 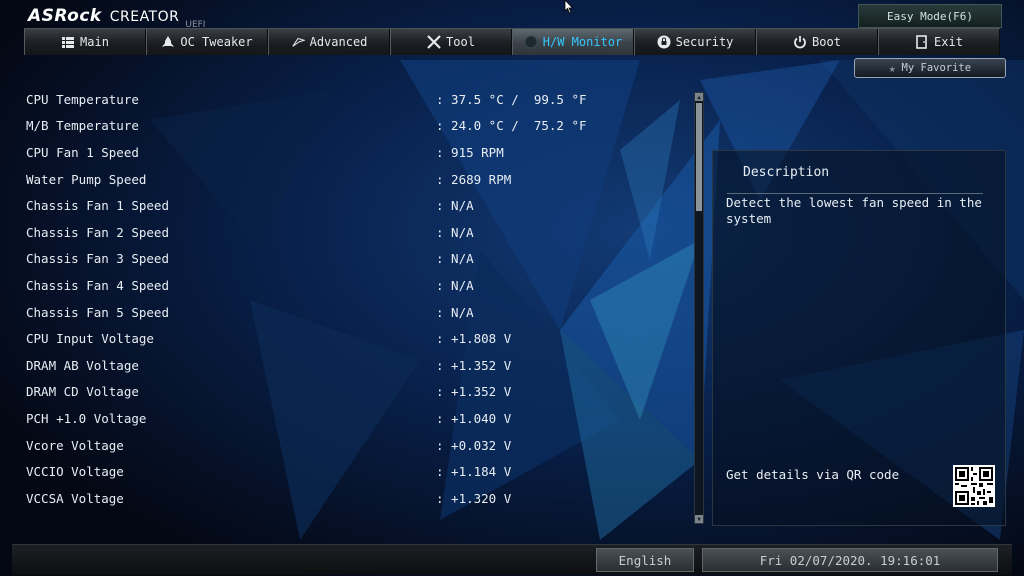 What do you see at coordinates (82, 365) in the screenshot?
I see `item-label: DRAM AB Voltage` at bounding box center [82, 365].